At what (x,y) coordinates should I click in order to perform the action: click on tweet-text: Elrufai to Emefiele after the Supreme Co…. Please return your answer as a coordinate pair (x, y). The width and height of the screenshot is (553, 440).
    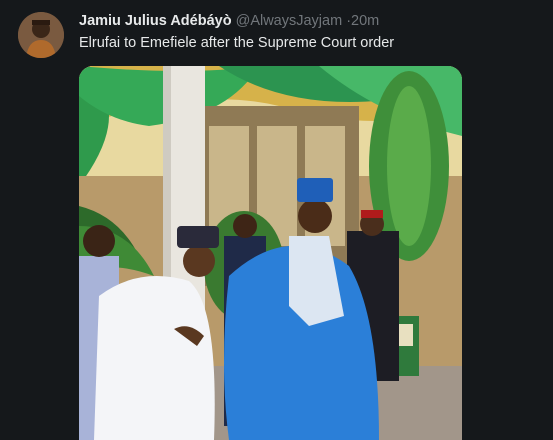
    Looking at the image, I should click on (237, 43).